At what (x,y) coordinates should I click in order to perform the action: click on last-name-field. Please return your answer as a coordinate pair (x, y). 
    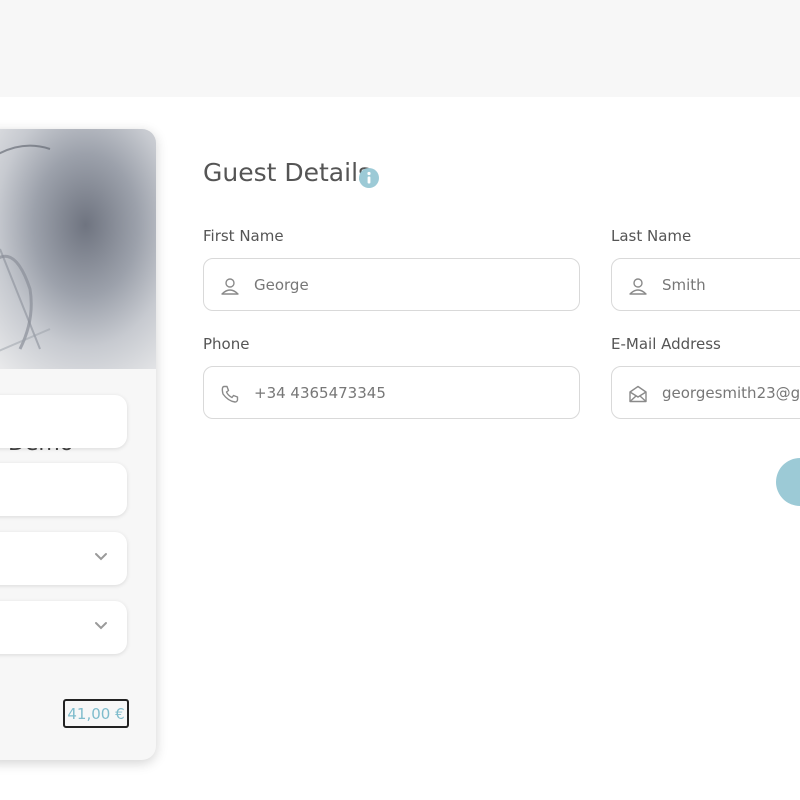
    Looking at the image, I should click on (705, 284).